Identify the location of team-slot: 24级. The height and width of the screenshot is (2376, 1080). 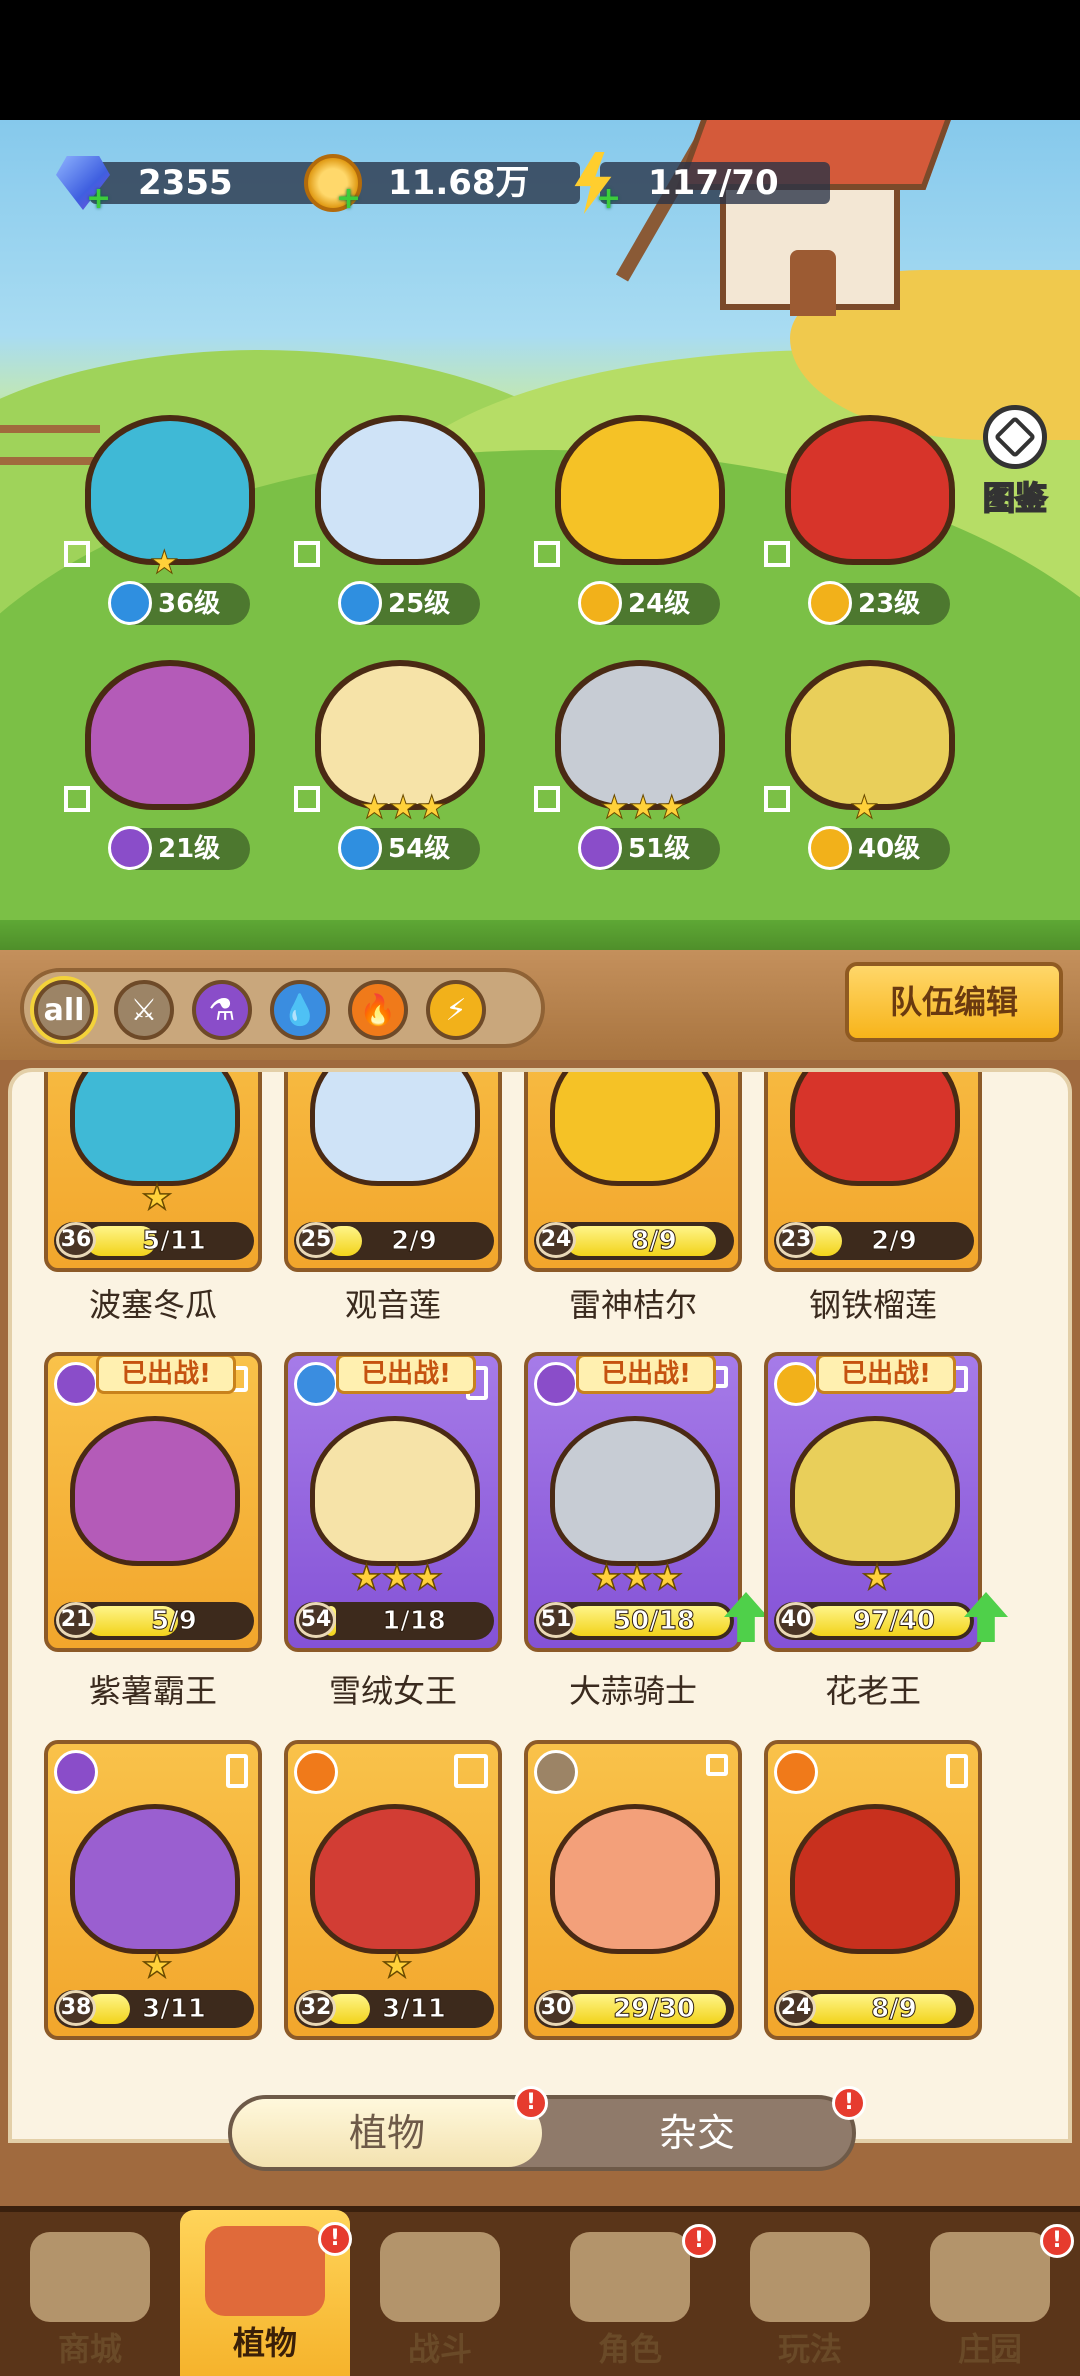
(637, 520).